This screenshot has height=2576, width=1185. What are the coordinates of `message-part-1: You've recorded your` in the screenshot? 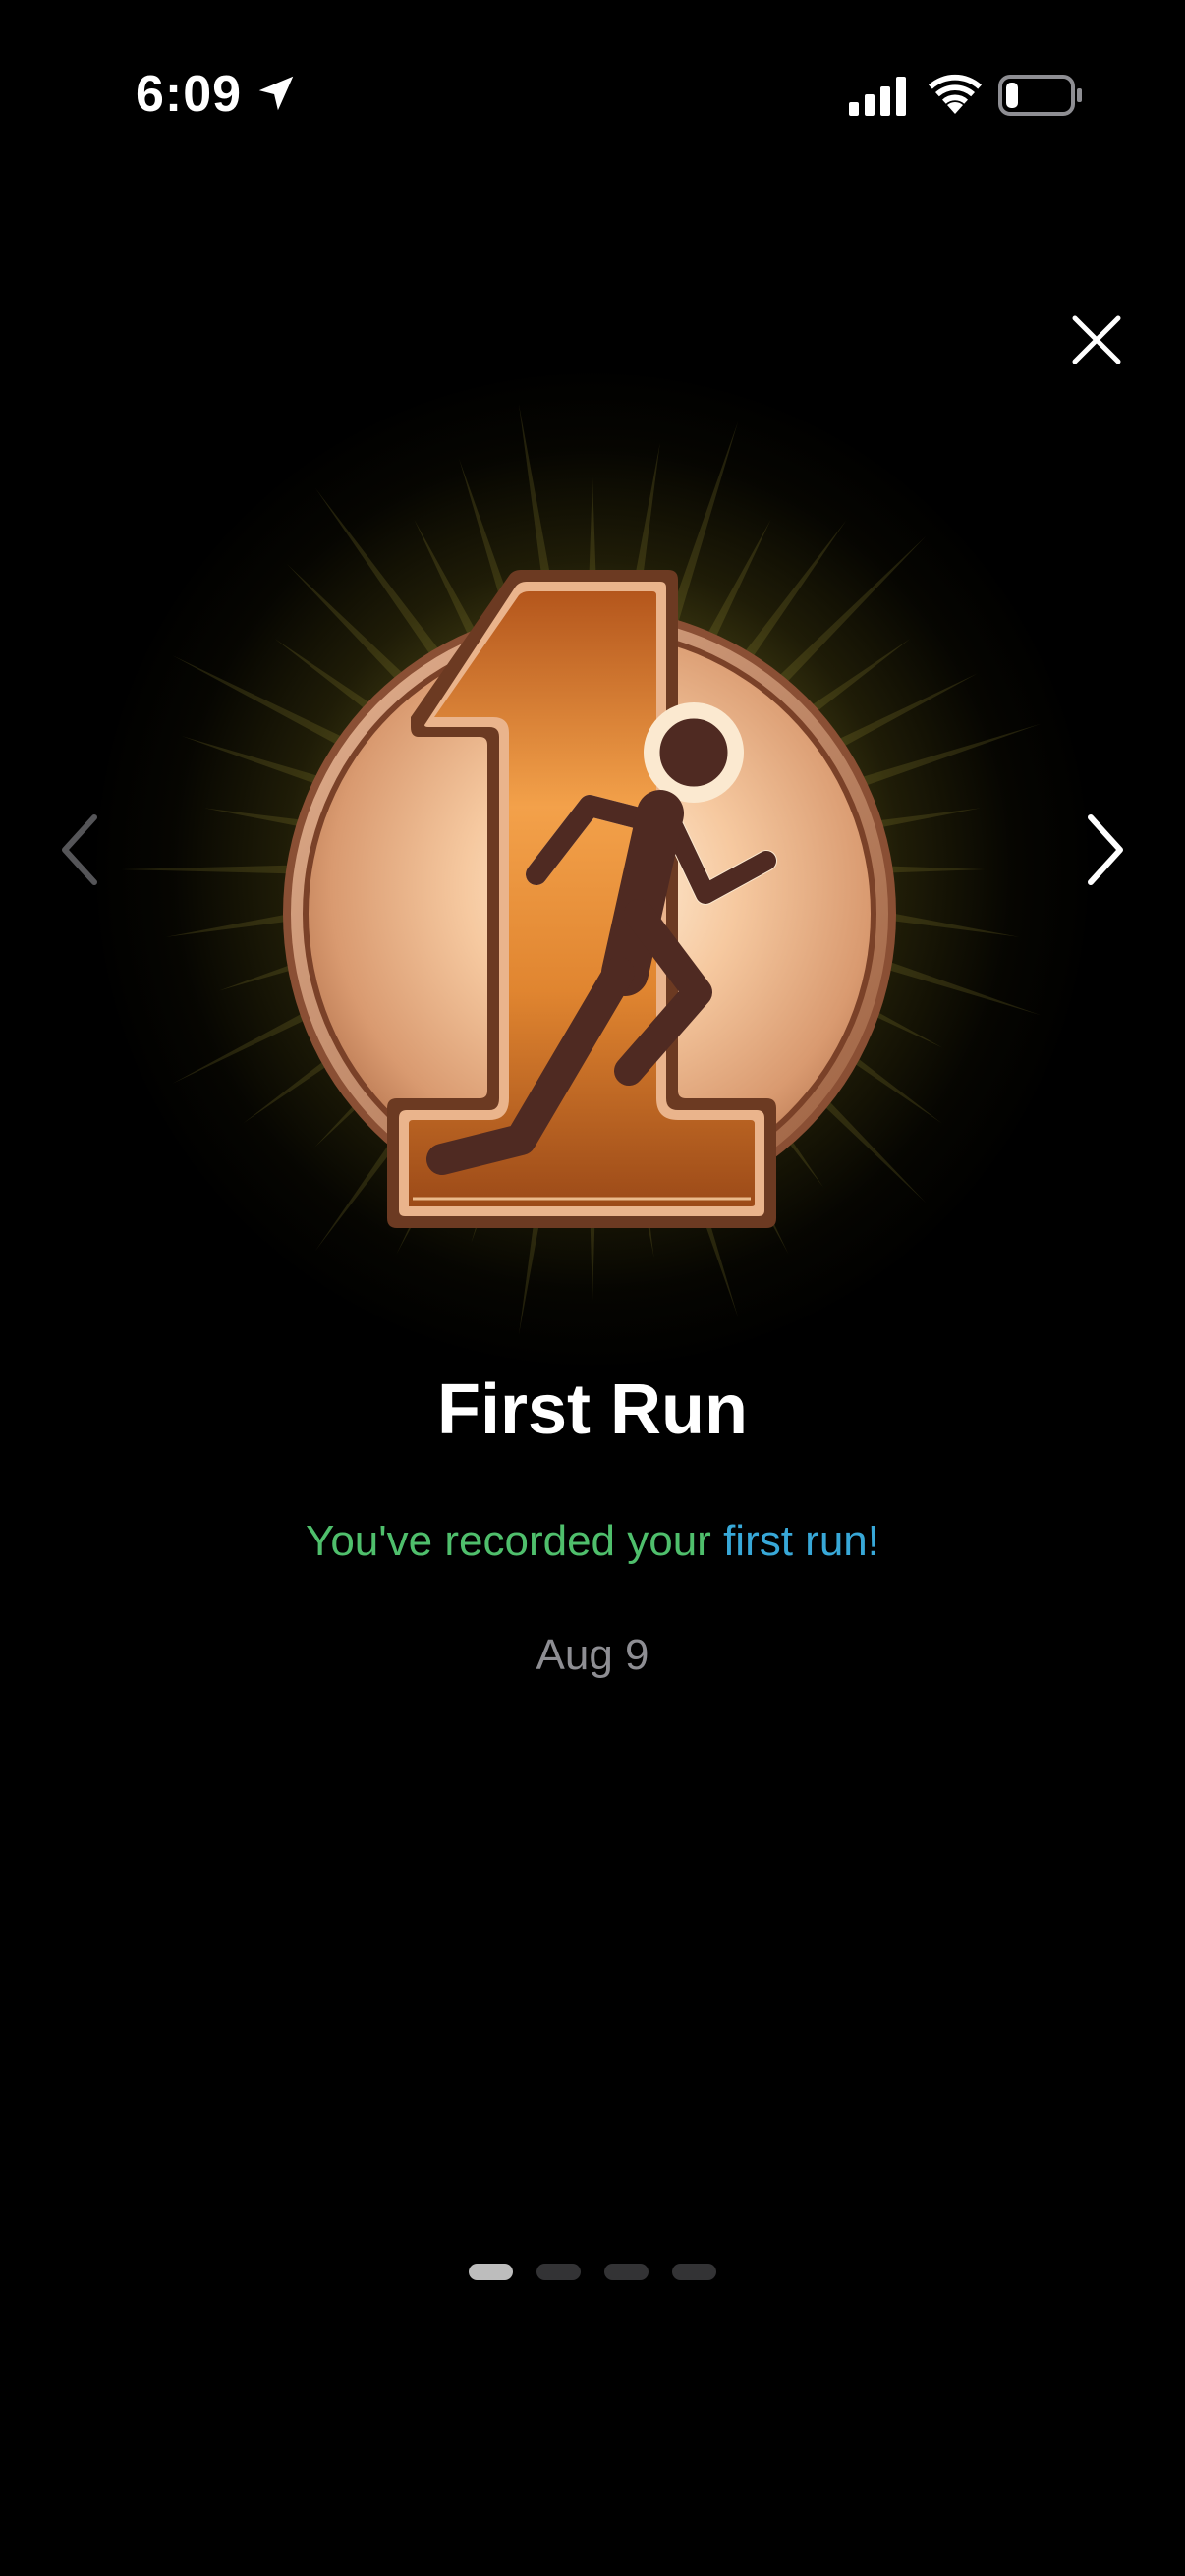 It's located at (515, 1541).